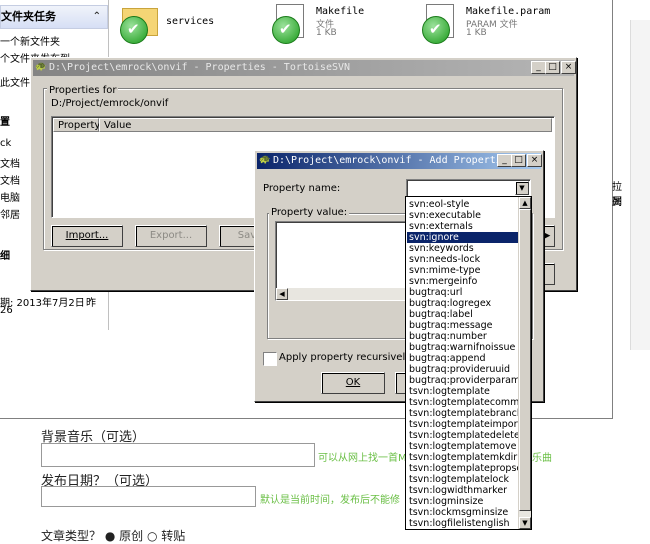  Describe the element at coordinates (83, 90) in the screenshot. I see `properties-for-label: Properties for` at that location.